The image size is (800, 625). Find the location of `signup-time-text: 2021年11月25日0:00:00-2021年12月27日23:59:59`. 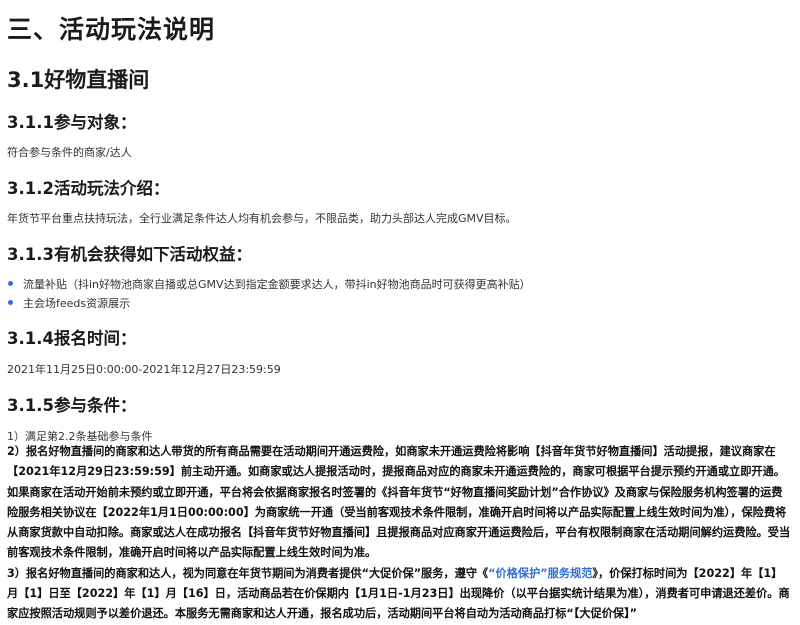

signup-time-text: 2021年11月25日0:00:00-2021年12月27日23:59:59 is located at coordinates (144, 369).